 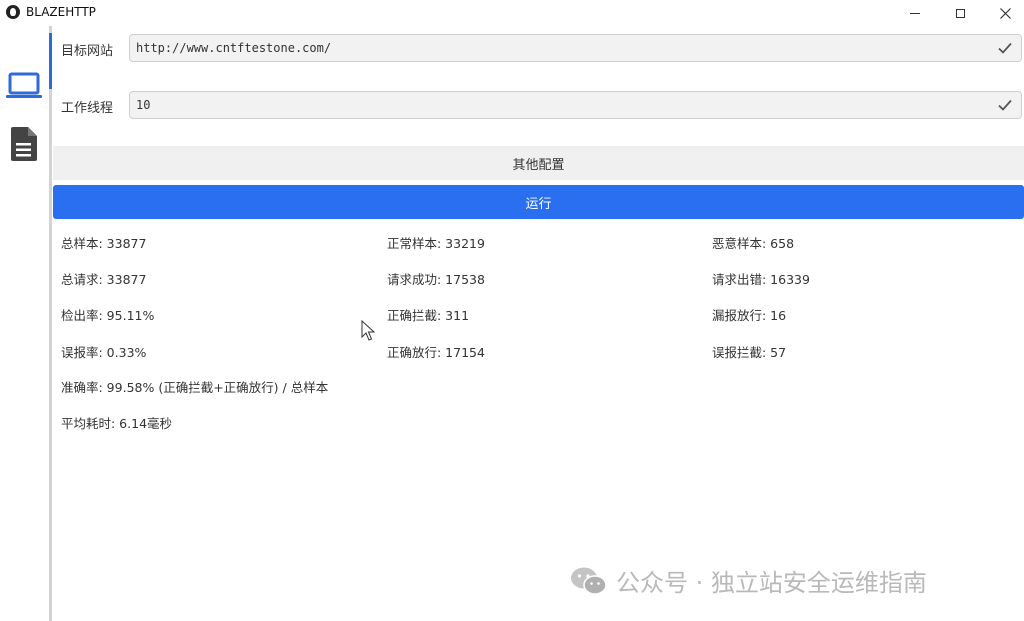 I want to click on threads-field, so click(x=575, y=105).